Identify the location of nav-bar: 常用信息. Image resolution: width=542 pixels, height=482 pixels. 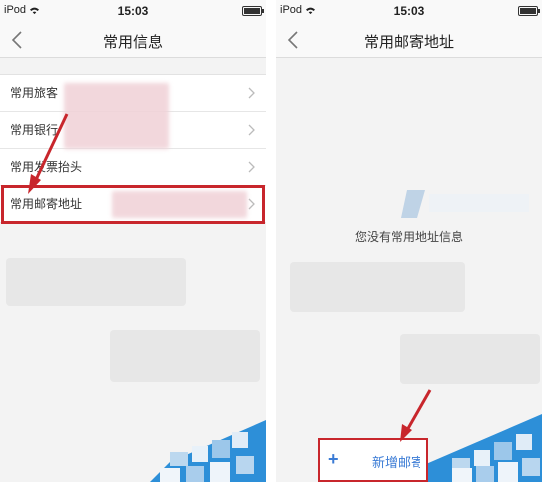
(133, 40).